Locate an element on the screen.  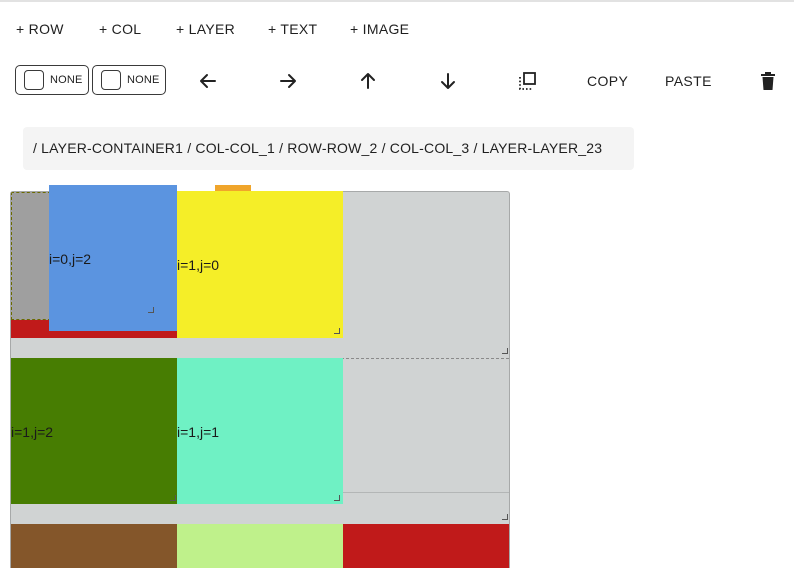
select-layer-icon is located at coordinates (528, 81).